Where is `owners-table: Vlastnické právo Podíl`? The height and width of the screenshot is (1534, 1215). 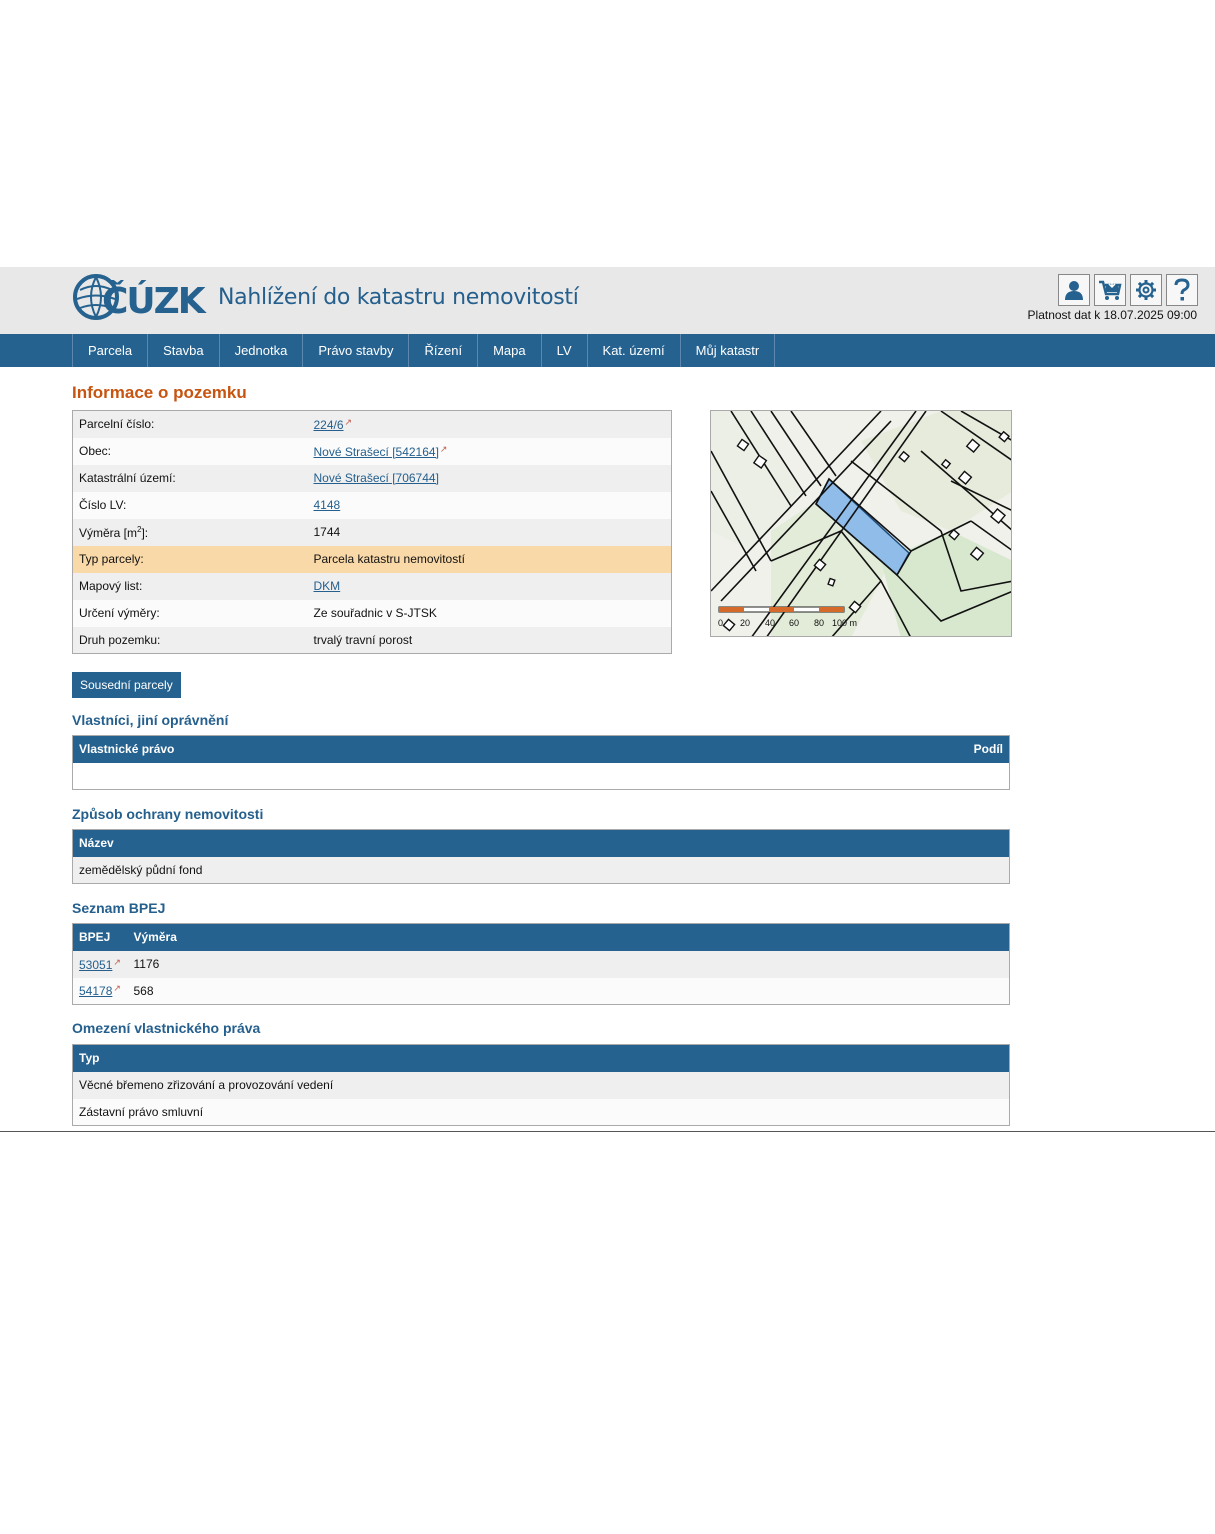 owners-table: Vlastnické právo Podíl is located at coordinates (541, 762).